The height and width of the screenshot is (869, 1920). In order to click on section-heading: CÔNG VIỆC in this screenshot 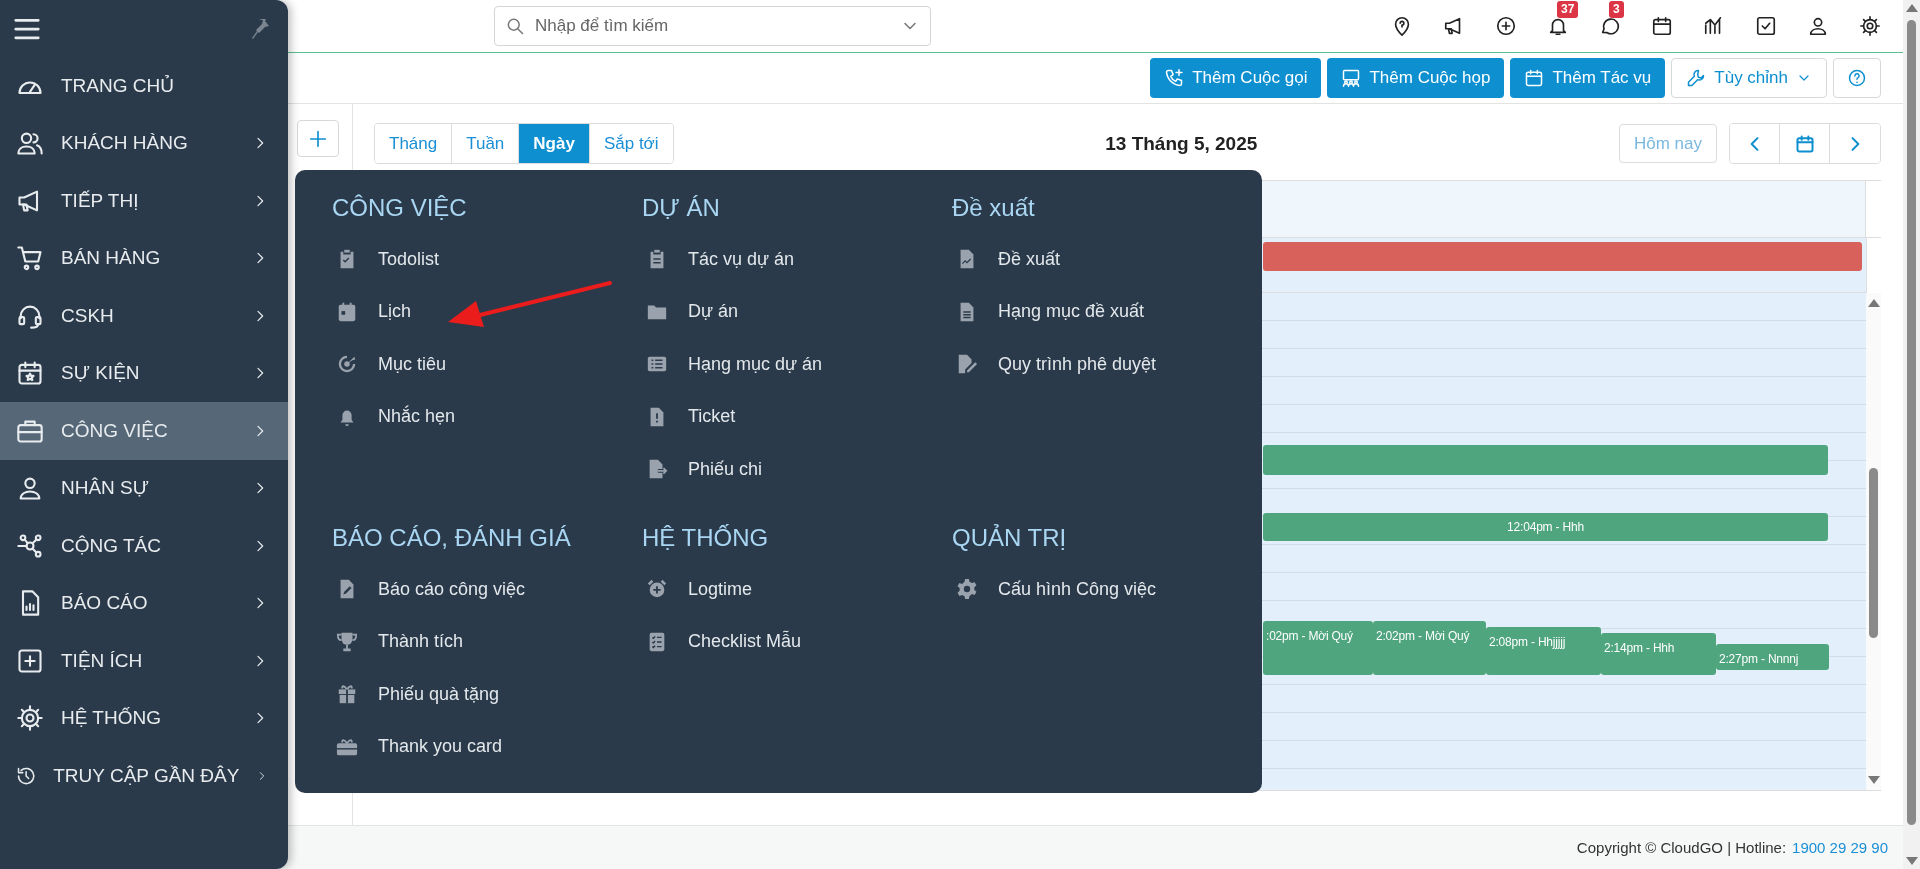, I will do `click(400, 208)`.